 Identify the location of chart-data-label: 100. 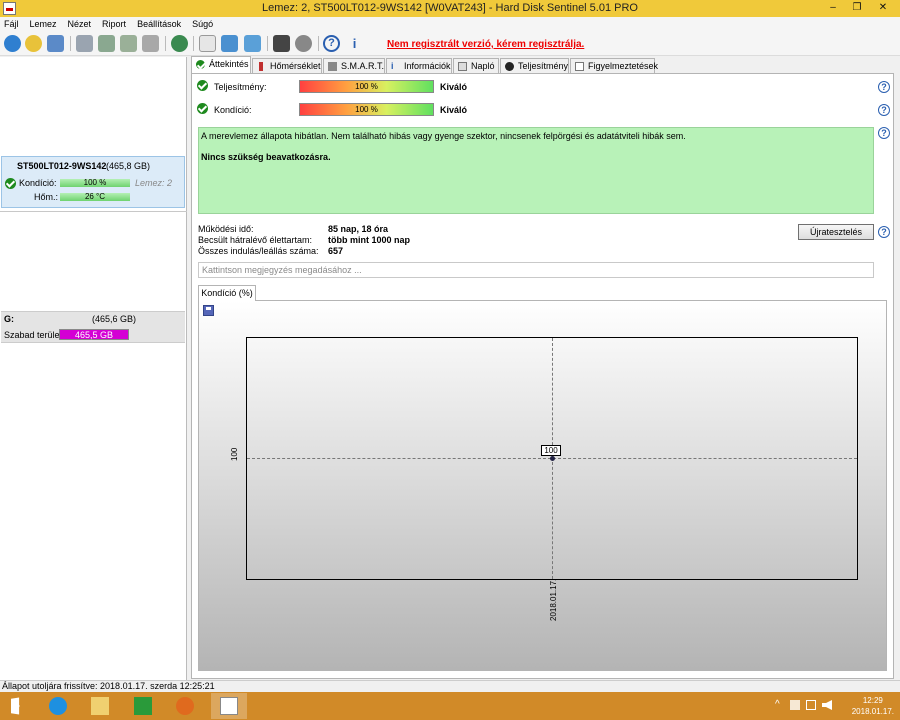
(551, 450).